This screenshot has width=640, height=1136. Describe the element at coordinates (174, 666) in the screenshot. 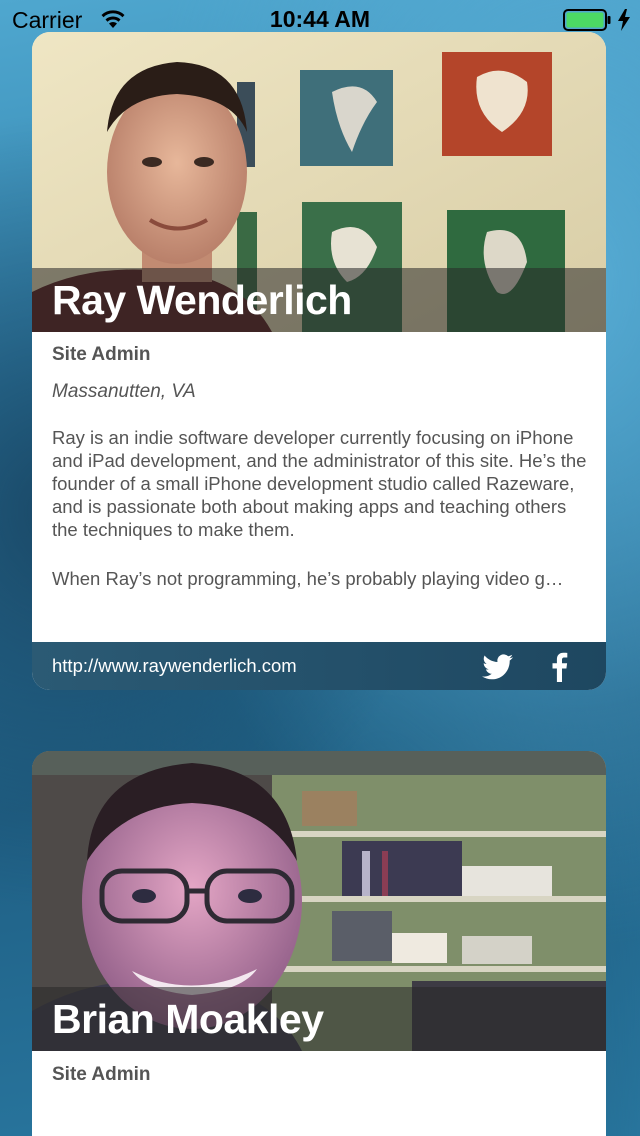

I see `website-link: http://www.raywenderlich.com` at that location.